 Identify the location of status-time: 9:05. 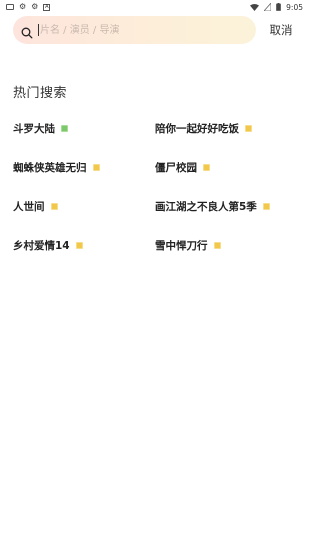
(294, 7).